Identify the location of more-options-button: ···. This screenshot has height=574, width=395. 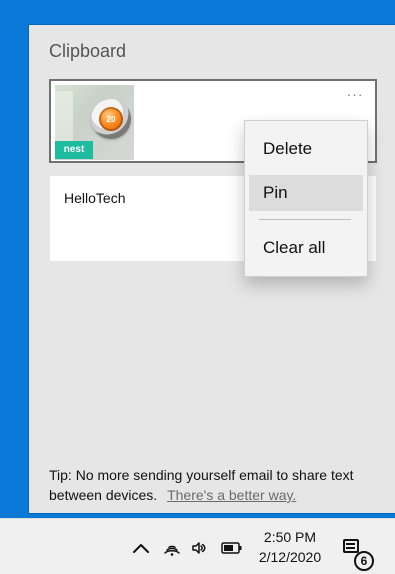
(355, 94).